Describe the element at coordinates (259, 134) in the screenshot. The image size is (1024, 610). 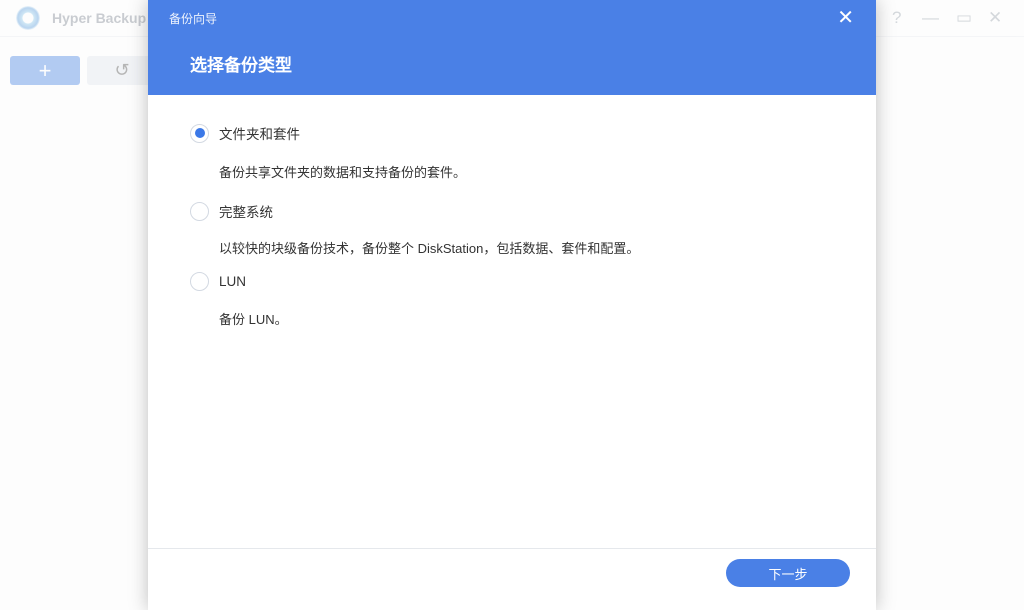
I see `option-label: 文件夹和套件` at that location.